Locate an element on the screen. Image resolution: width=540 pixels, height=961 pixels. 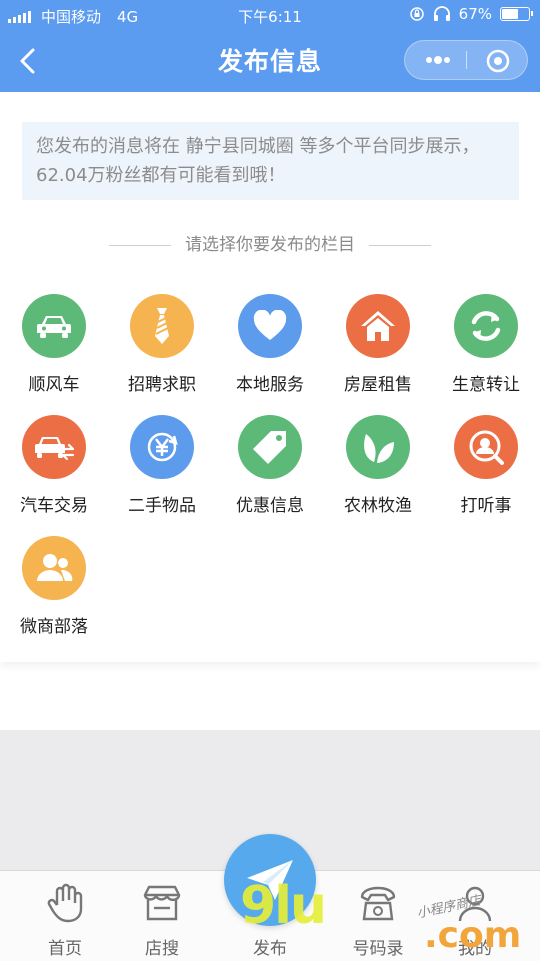
category-second-hand: 二手物品 is located at coordinates (162, 465).